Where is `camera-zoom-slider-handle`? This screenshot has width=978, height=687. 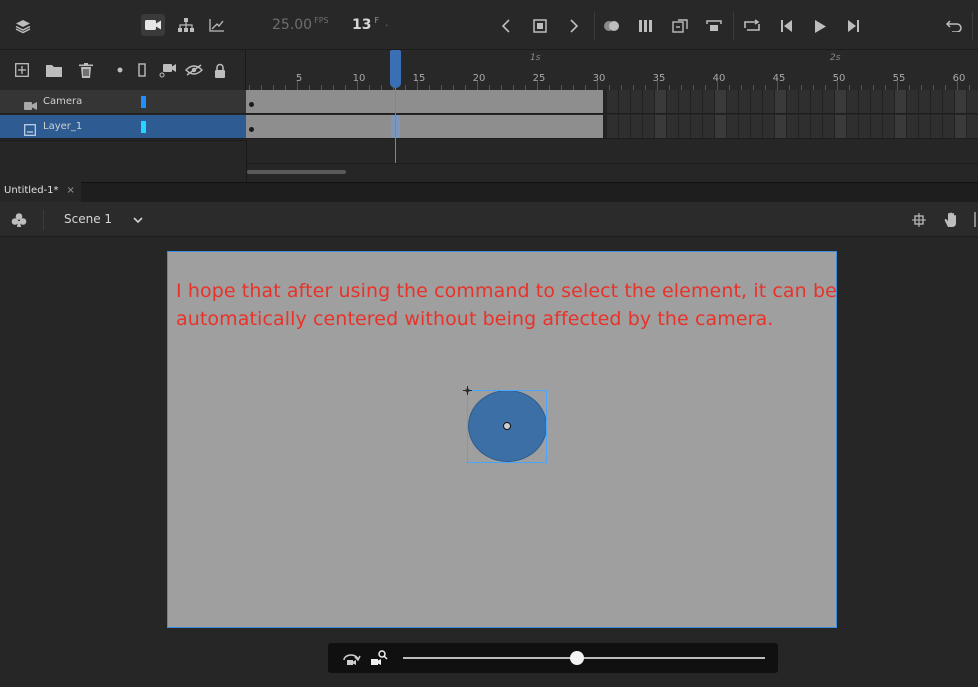 camera-zoom-slider-handle is located at coordinates (576, 658).